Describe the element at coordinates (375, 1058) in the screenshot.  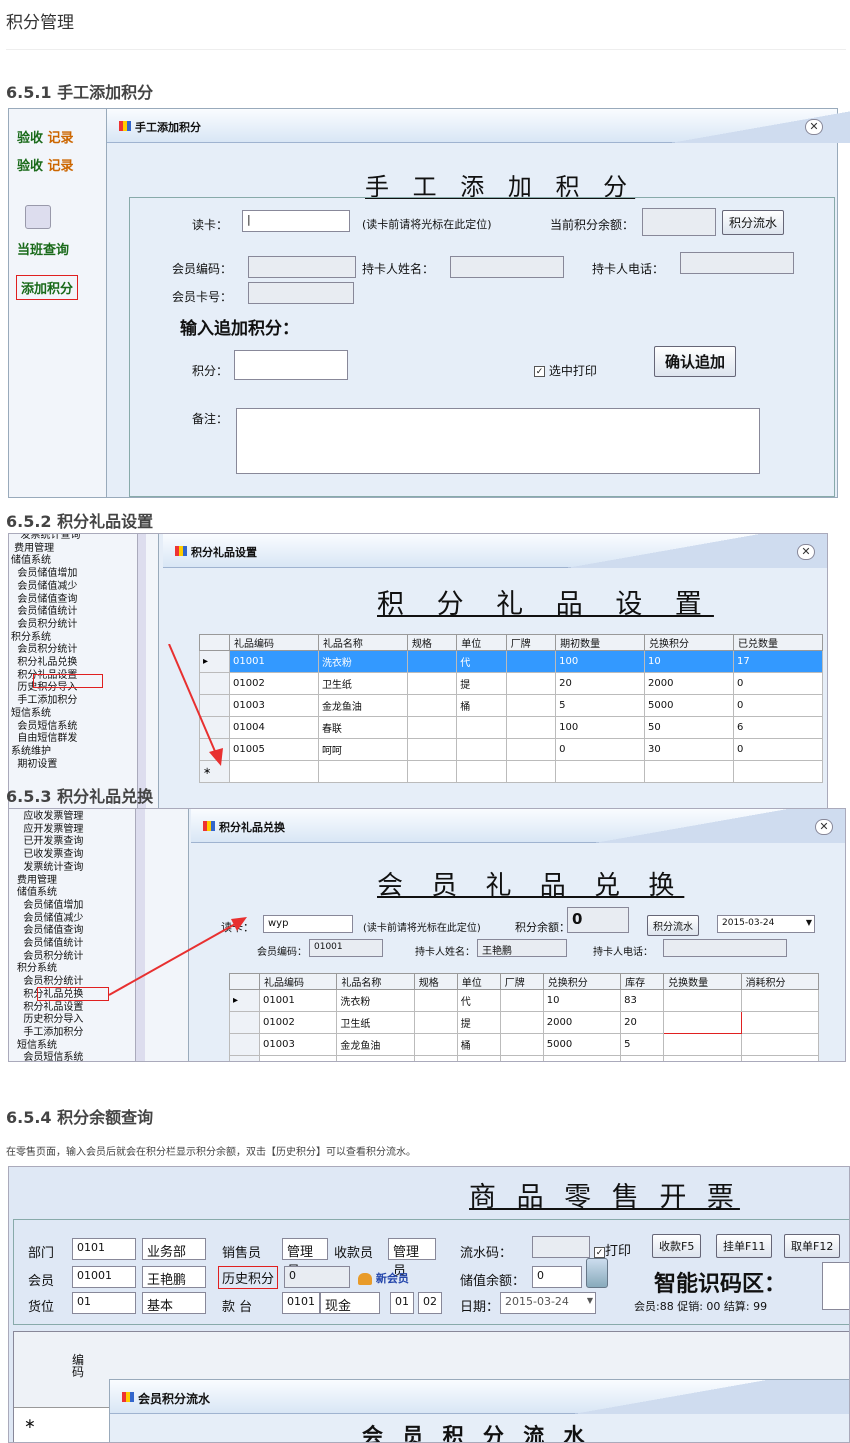
I see `table-cell: 春联` at that location.